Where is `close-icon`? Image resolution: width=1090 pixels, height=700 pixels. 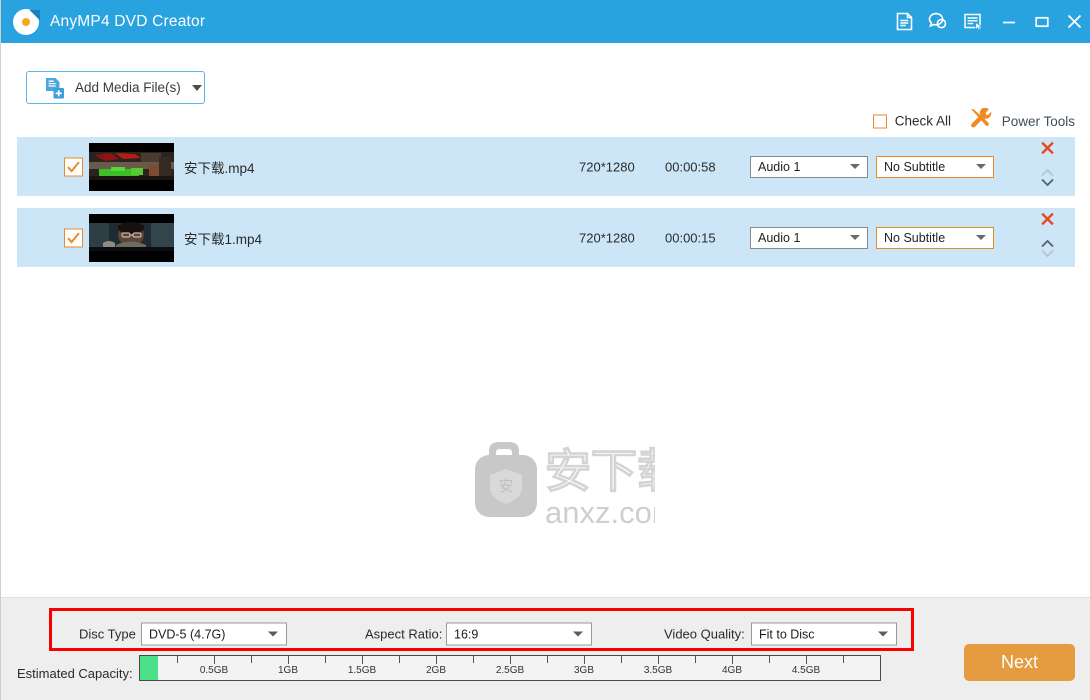 close-icon is located at coordinates (1074, 21).